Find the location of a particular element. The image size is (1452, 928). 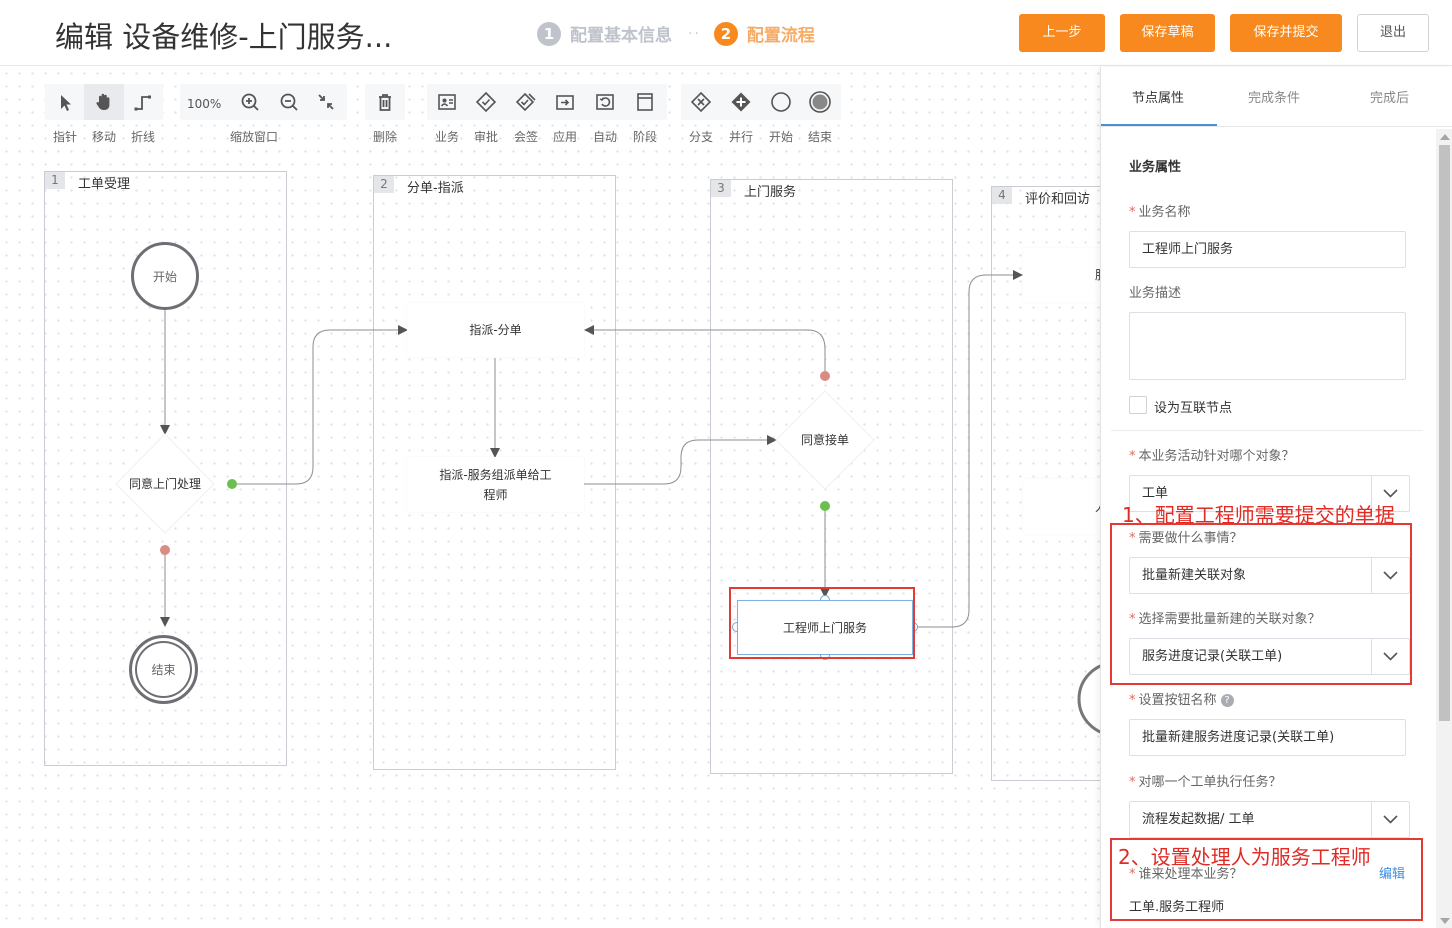

task-label-line2: 程师 is located at coordinates (495, 494).